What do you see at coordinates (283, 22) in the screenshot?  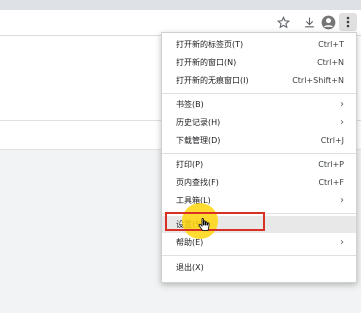 I see `star-icon` at bounding box center [283, 22].